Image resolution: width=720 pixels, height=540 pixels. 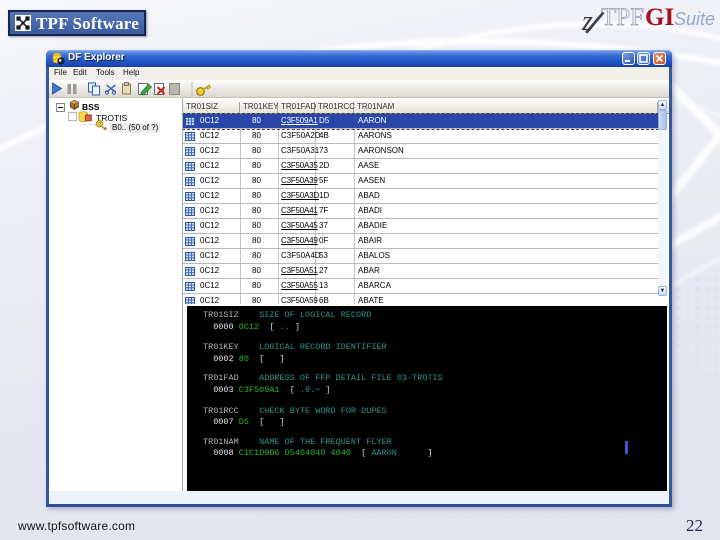 What do you see at coordinates (694, 19) in the screenshot?
I see `svg-text: Suite` at bounding box center [694, 19].